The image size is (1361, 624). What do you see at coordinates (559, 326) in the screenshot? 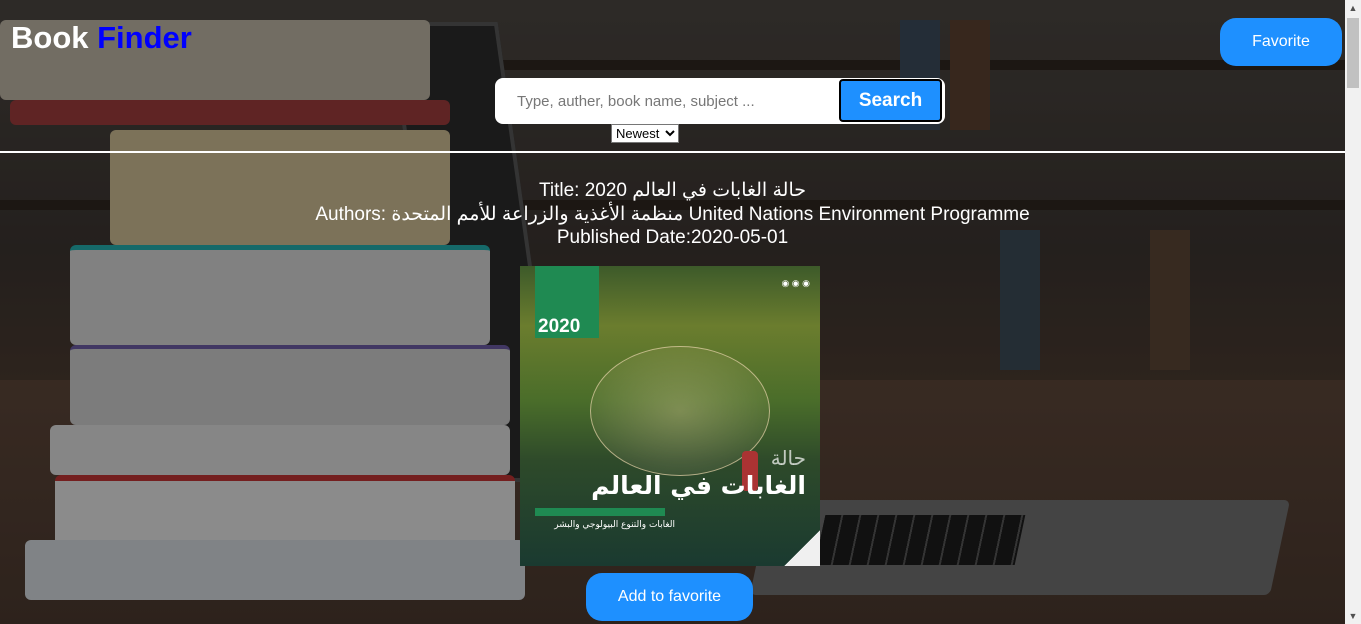
I see `cover-year: 2020` at bounding box center [559, 326].